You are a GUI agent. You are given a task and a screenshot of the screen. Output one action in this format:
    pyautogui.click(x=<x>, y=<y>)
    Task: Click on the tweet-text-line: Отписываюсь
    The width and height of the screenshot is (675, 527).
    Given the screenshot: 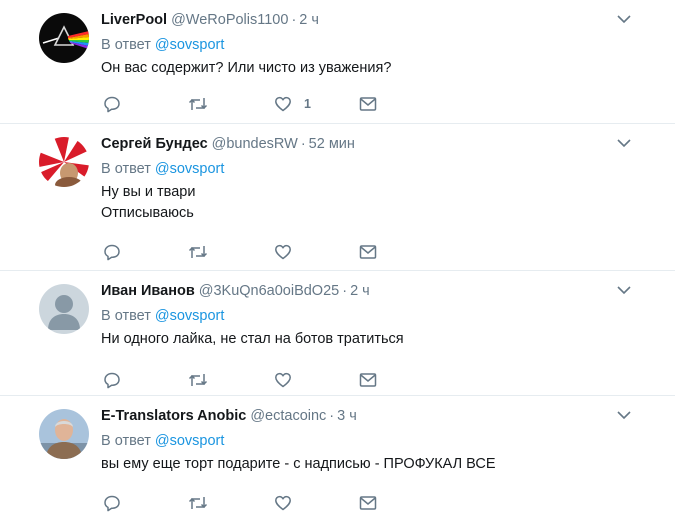 What is the action you would take?
    pyautogui.click(x=147, y=213)
    